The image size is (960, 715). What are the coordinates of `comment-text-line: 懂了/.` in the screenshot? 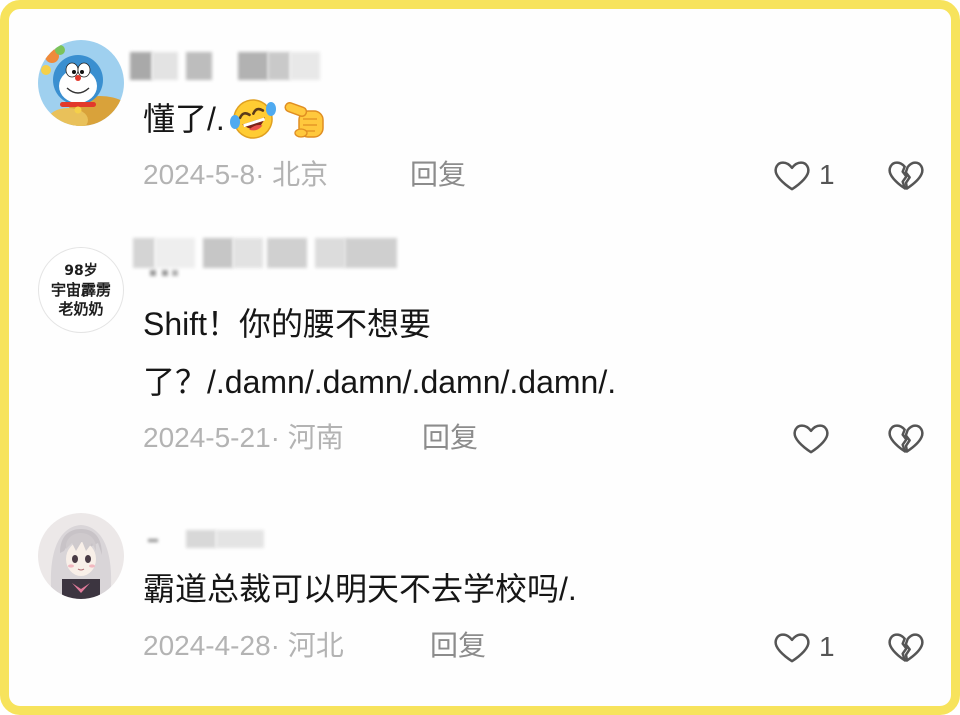 It's located at (184, 119).